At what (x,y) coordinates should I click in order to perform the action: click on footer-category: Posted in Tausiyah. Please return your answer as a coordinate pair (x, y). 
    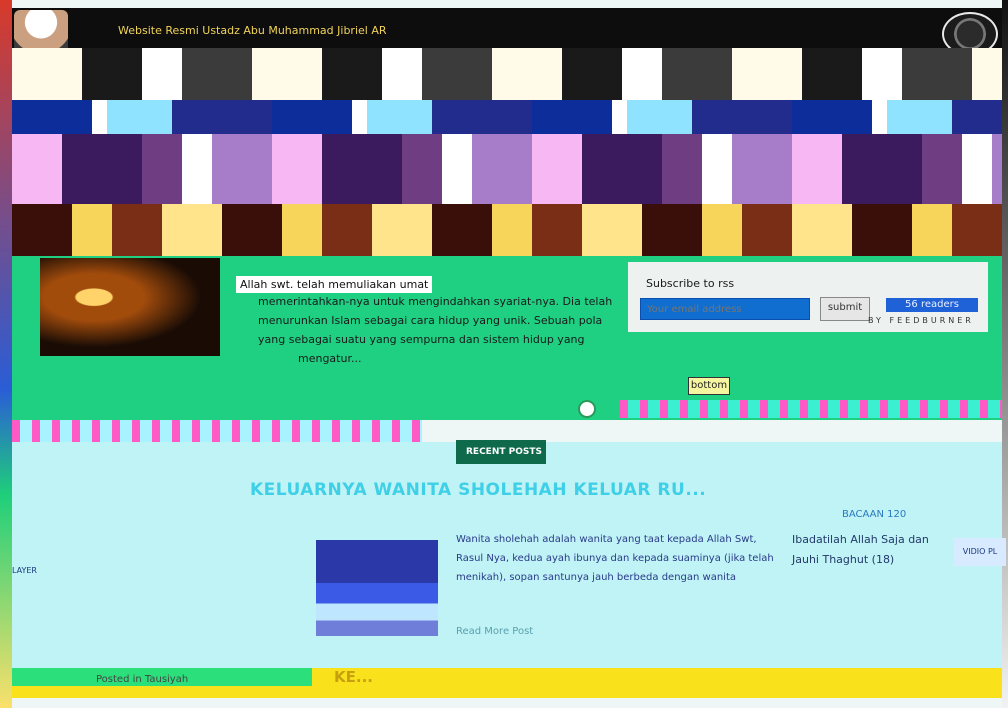
    Looking at the image, I should click on (142, 679).